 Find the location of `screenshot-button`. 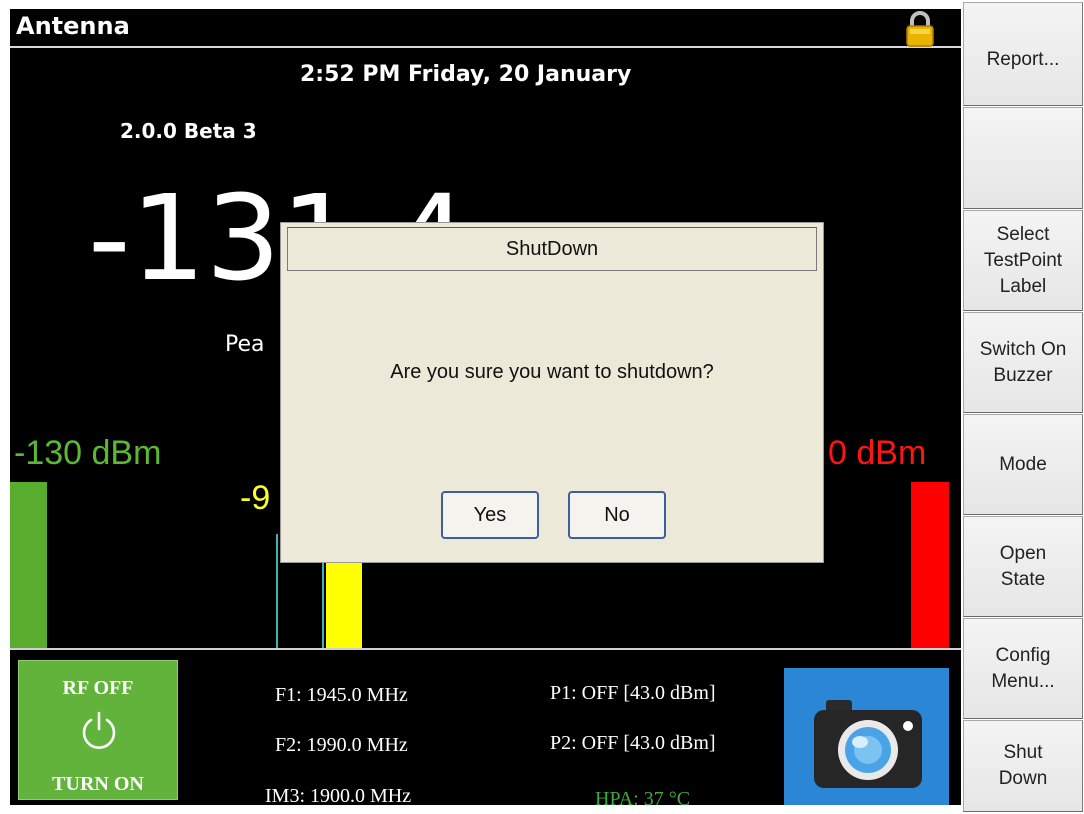

screenshot-button is located at coordinates (866, 736).